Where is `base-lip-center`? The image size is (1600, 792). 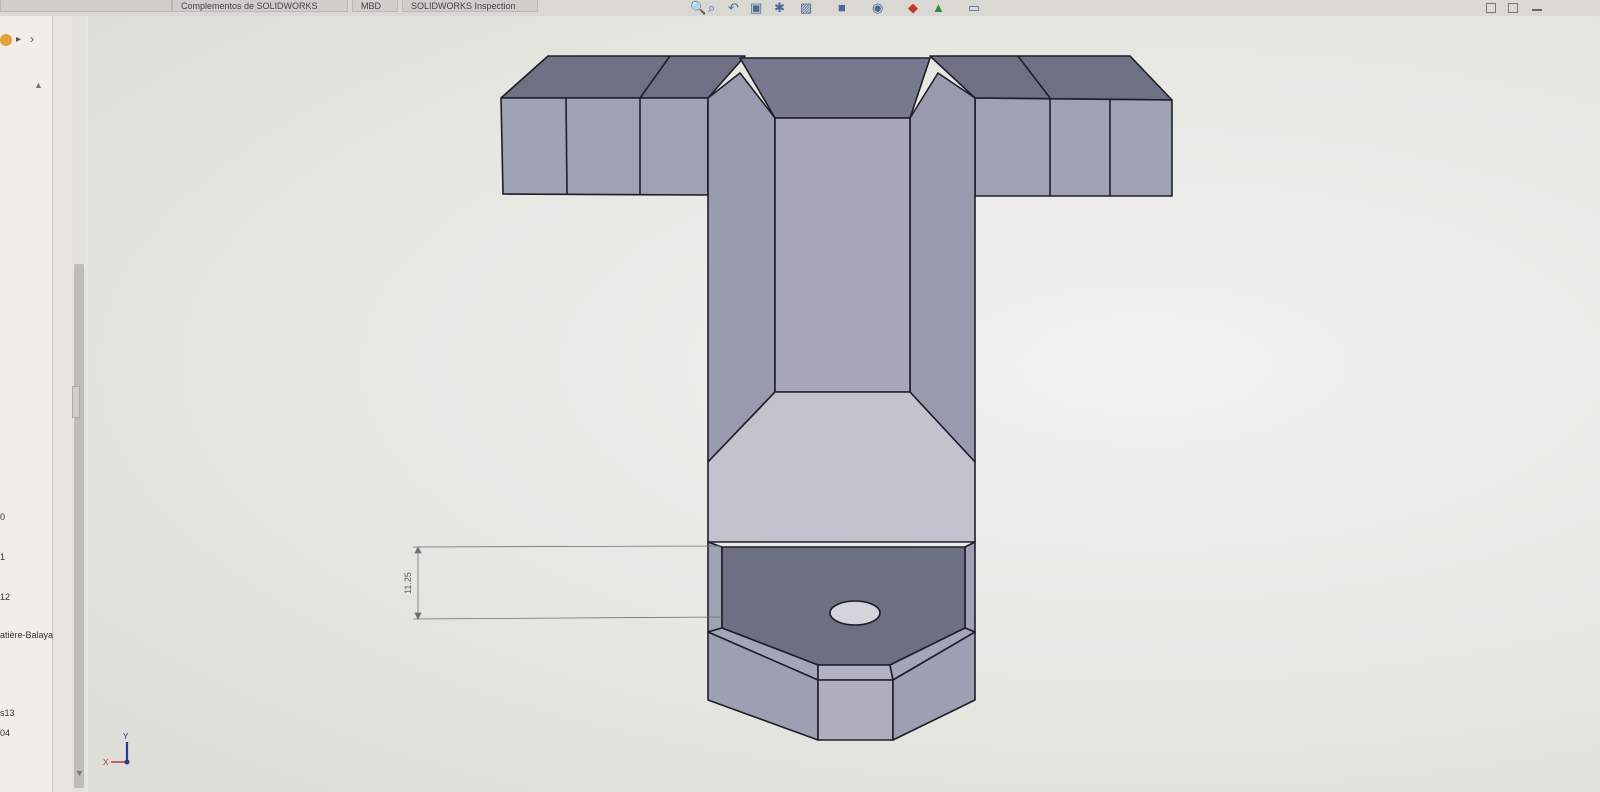 base-lip-center is located at coordinates (855, 672).